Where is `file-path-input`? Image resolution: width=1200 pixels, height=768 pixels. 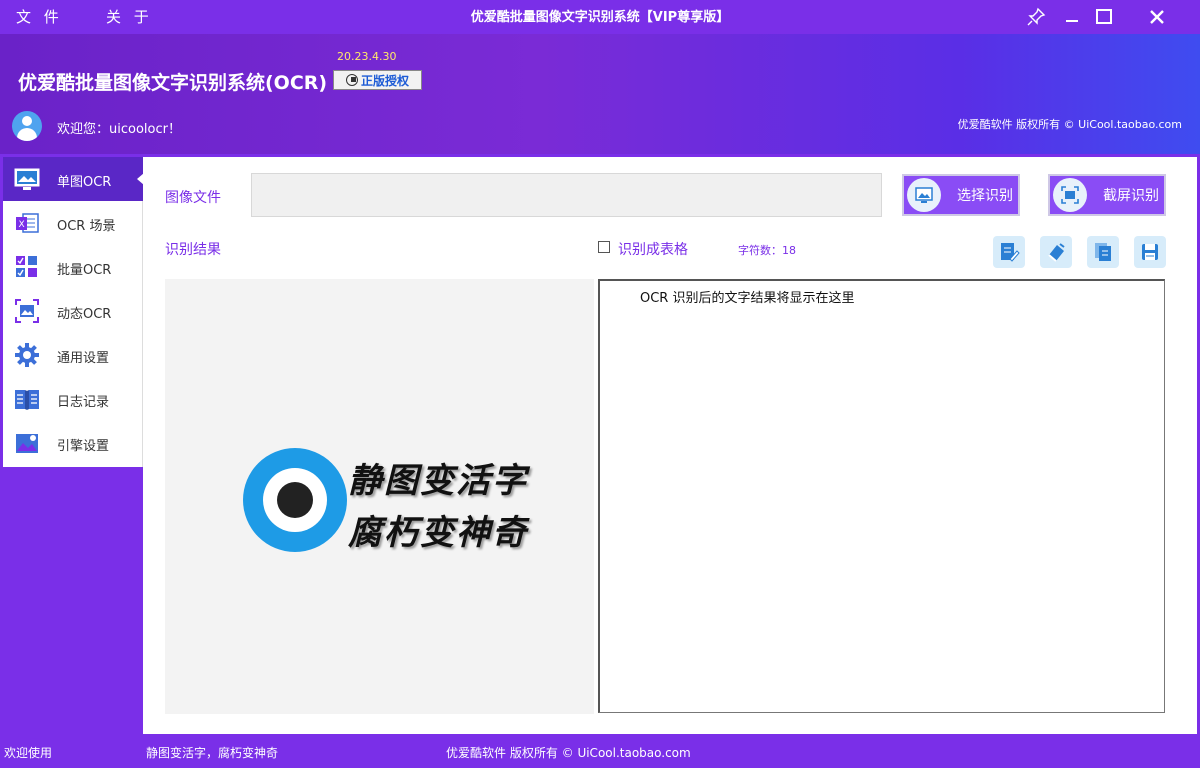
file-path-input is located at coordinates (566, 195).